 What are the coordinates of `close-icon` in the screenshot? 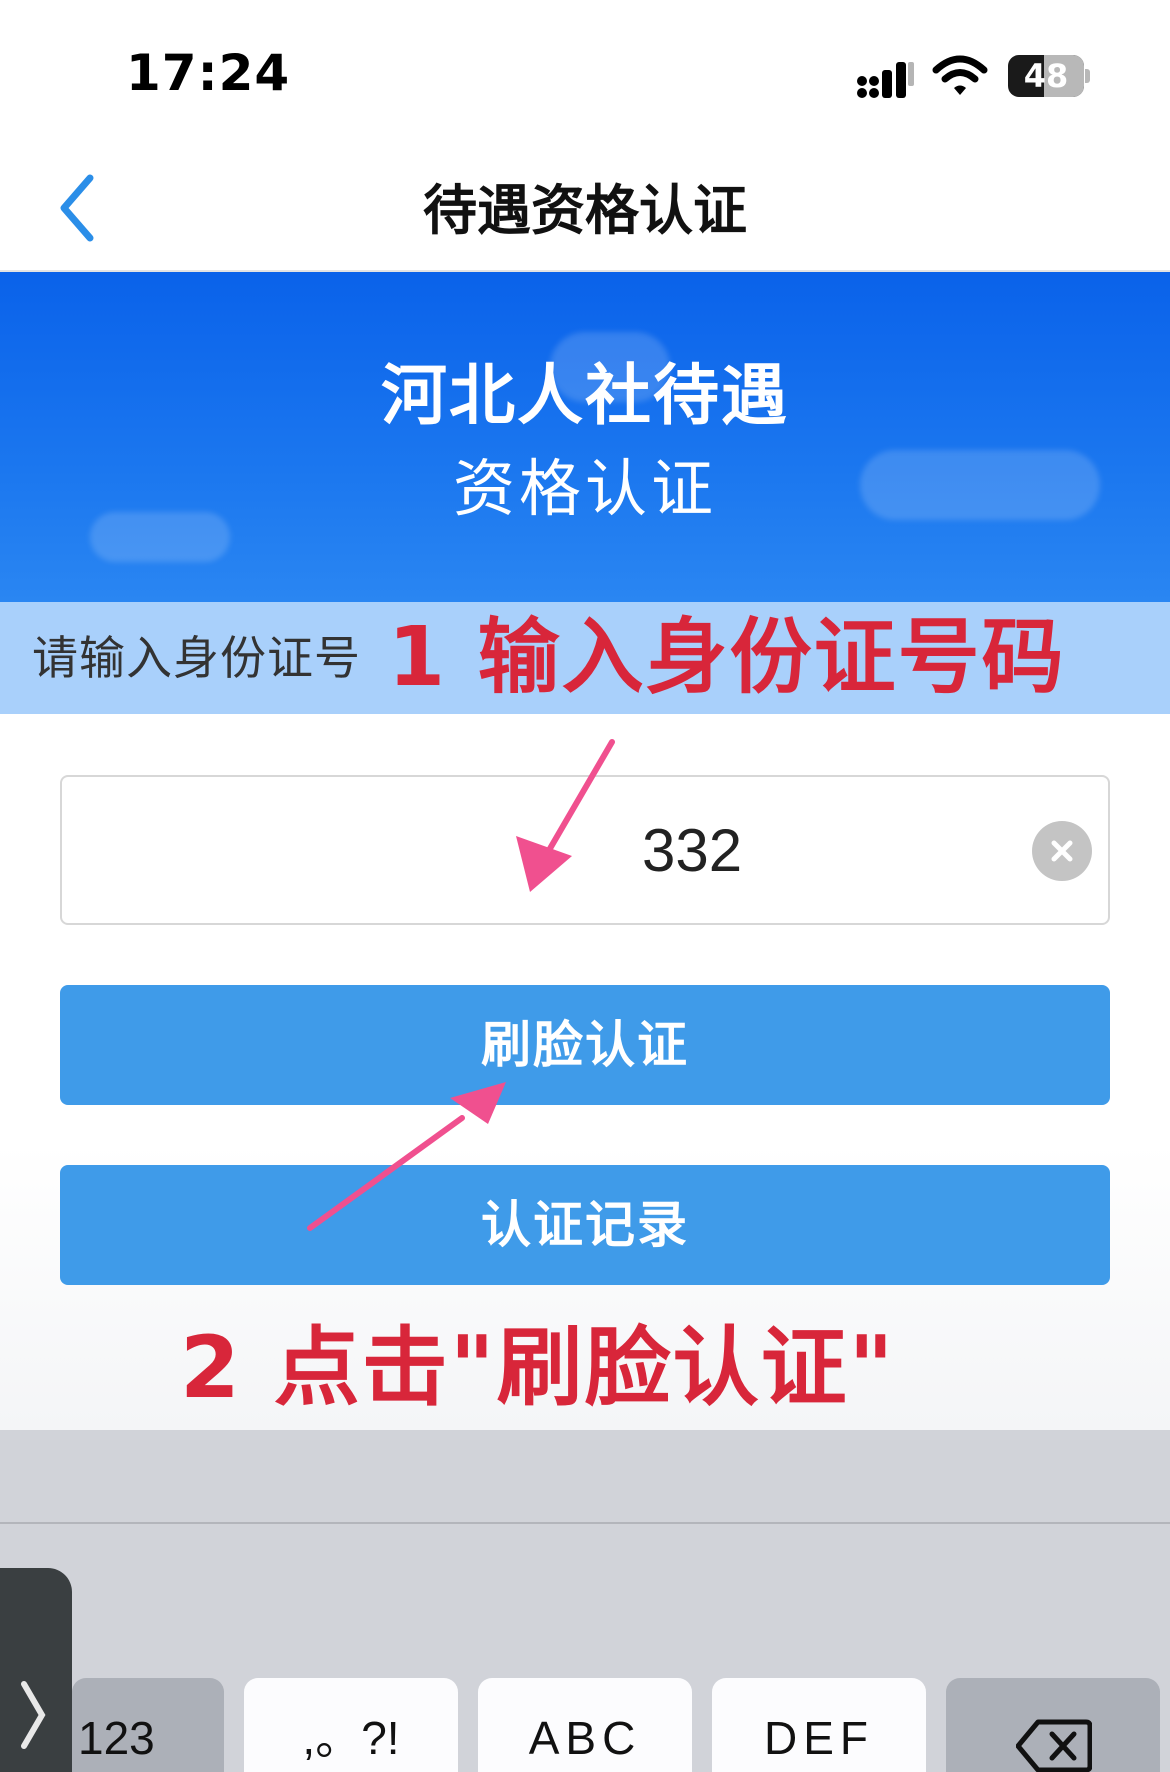 It's located at (1062, 851).